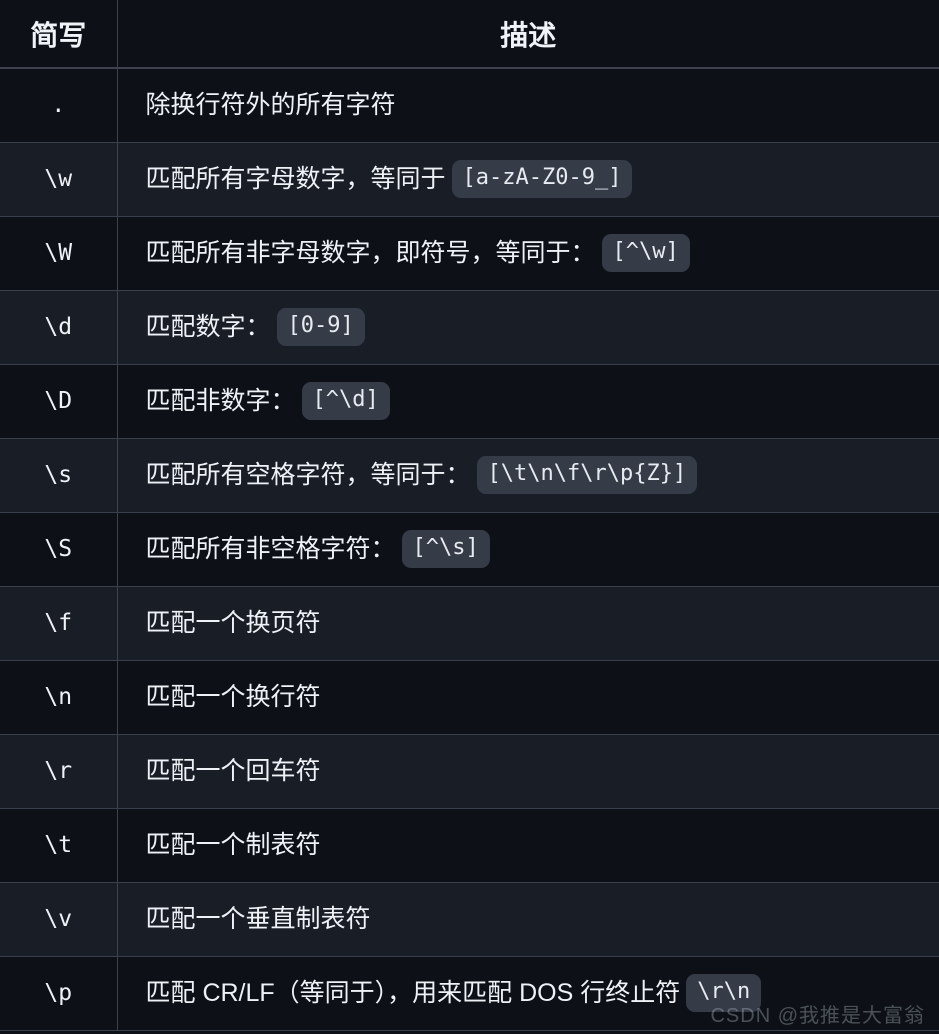 This screenshot has width=939, height=1034. What do you see at coordinates (208, 326) in the screenshot?
I see `description-text: 匹配数字：` at bounding box center [208, 326].